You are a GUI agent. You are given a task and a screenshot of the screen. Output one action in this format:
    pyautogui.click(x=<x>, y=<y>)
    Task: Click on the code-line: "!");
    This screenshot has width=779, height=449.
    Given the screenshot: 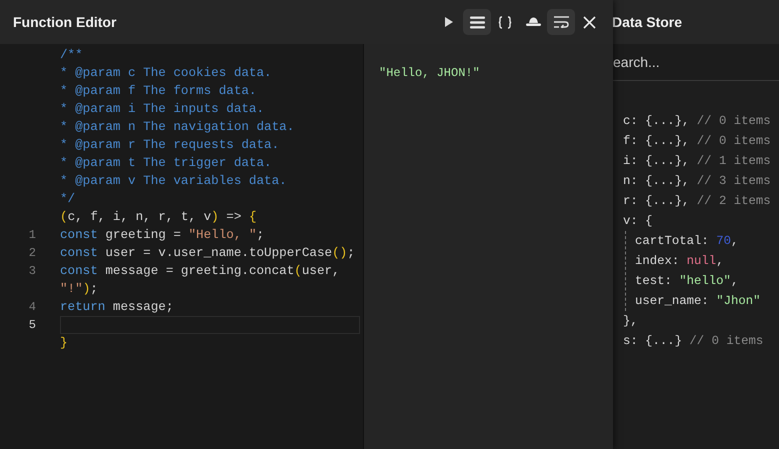 What is the action you would take?
    pyautogui.click(x=79, y=289)
    